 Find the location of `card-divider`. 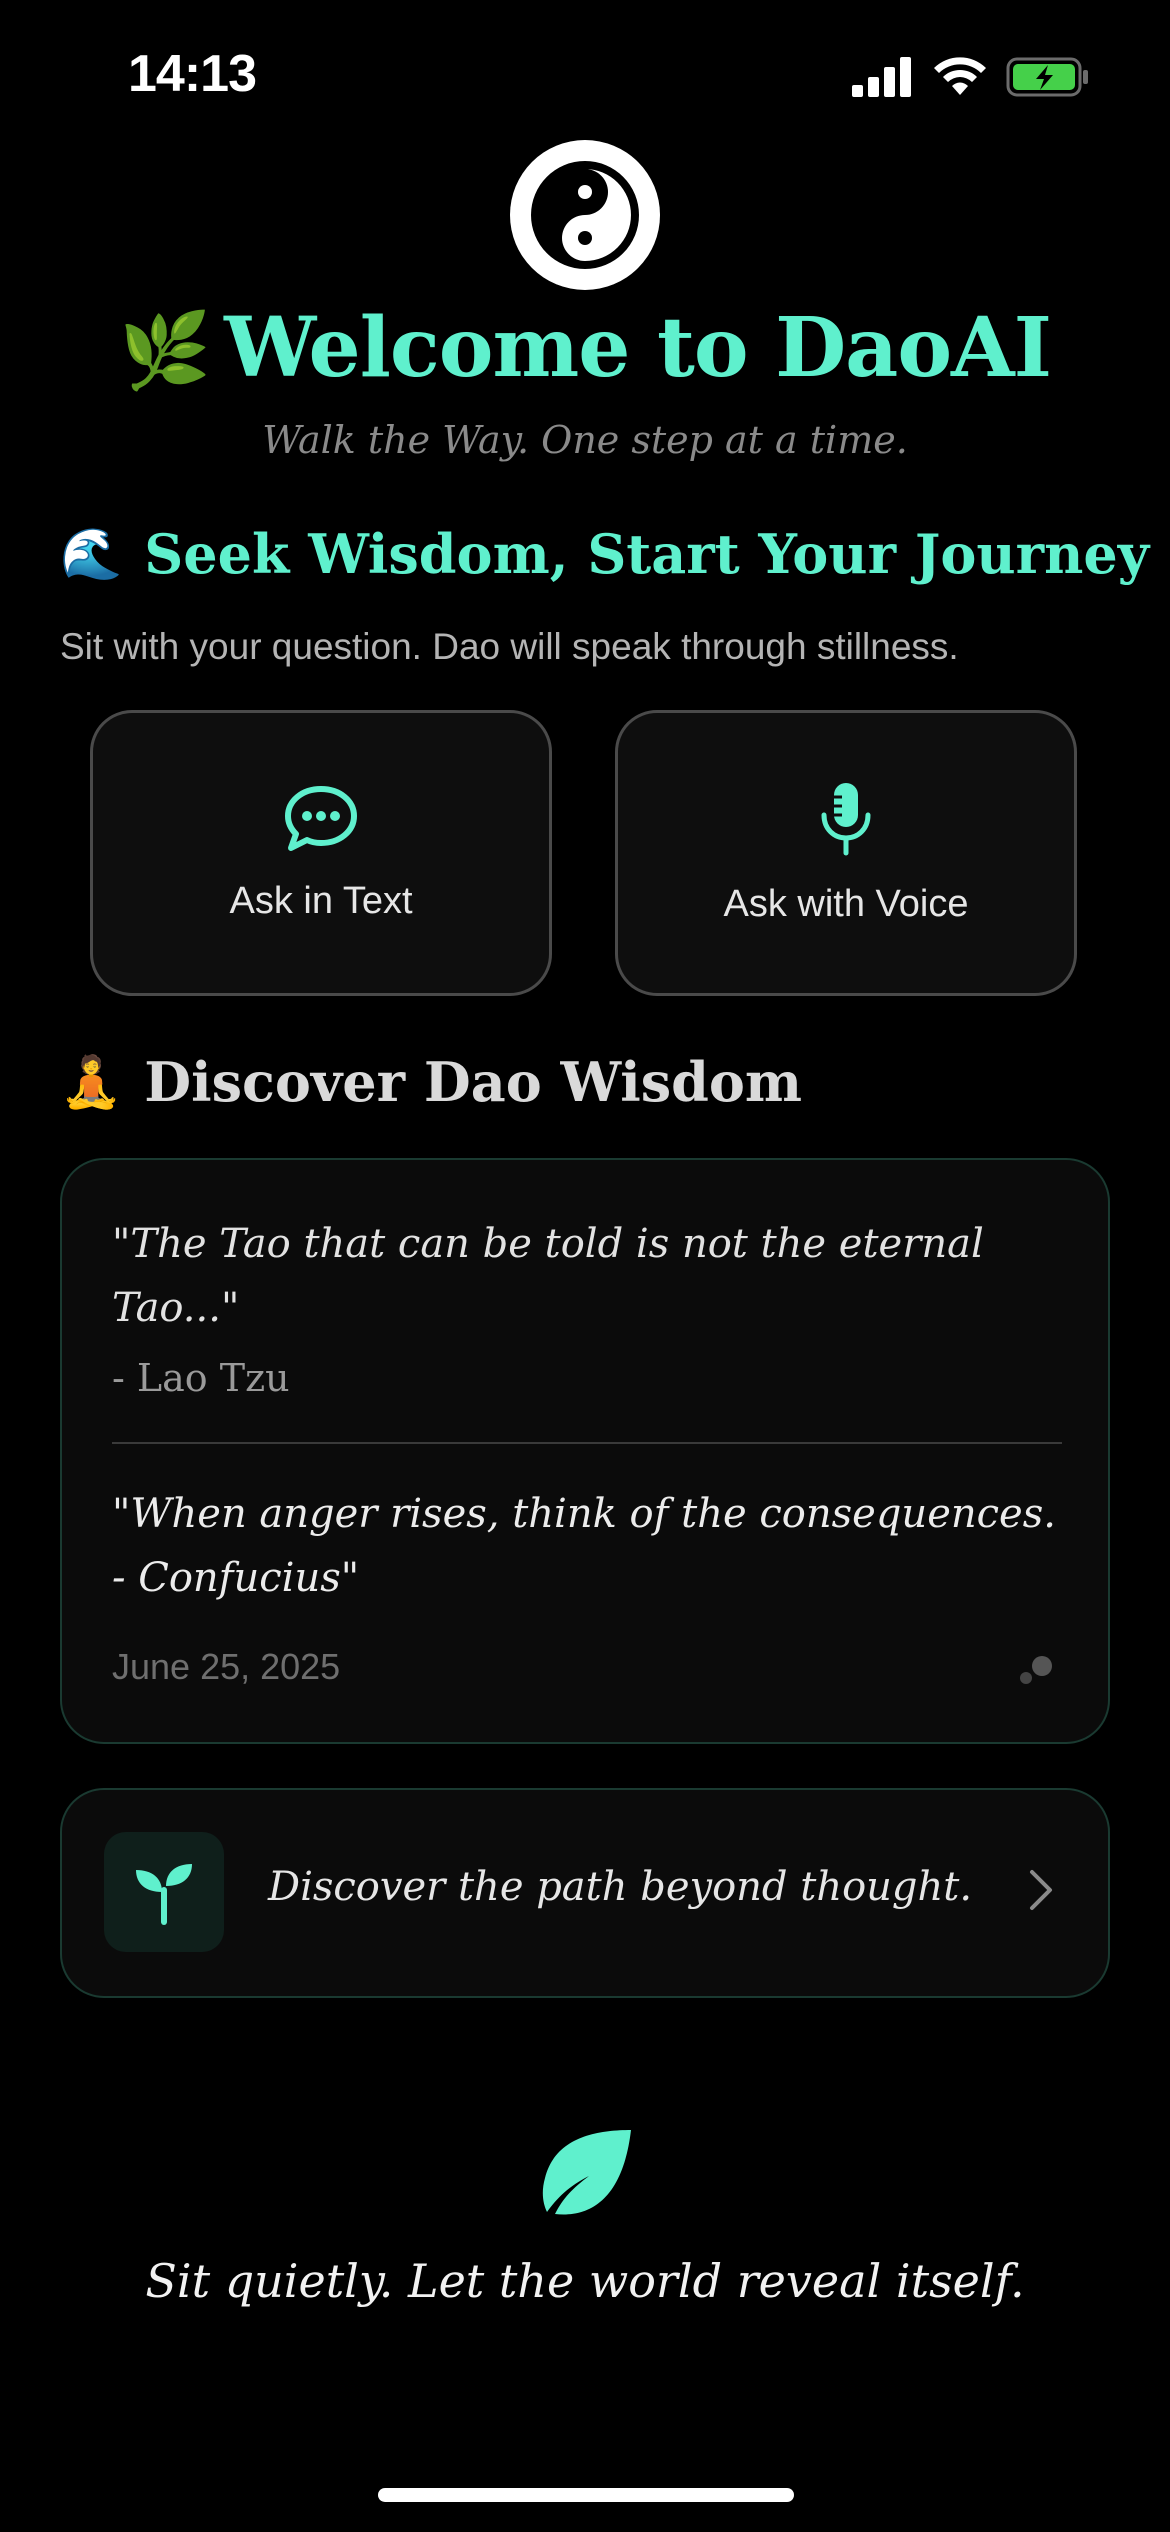

card-divider is located at coordinates (587, 1443).